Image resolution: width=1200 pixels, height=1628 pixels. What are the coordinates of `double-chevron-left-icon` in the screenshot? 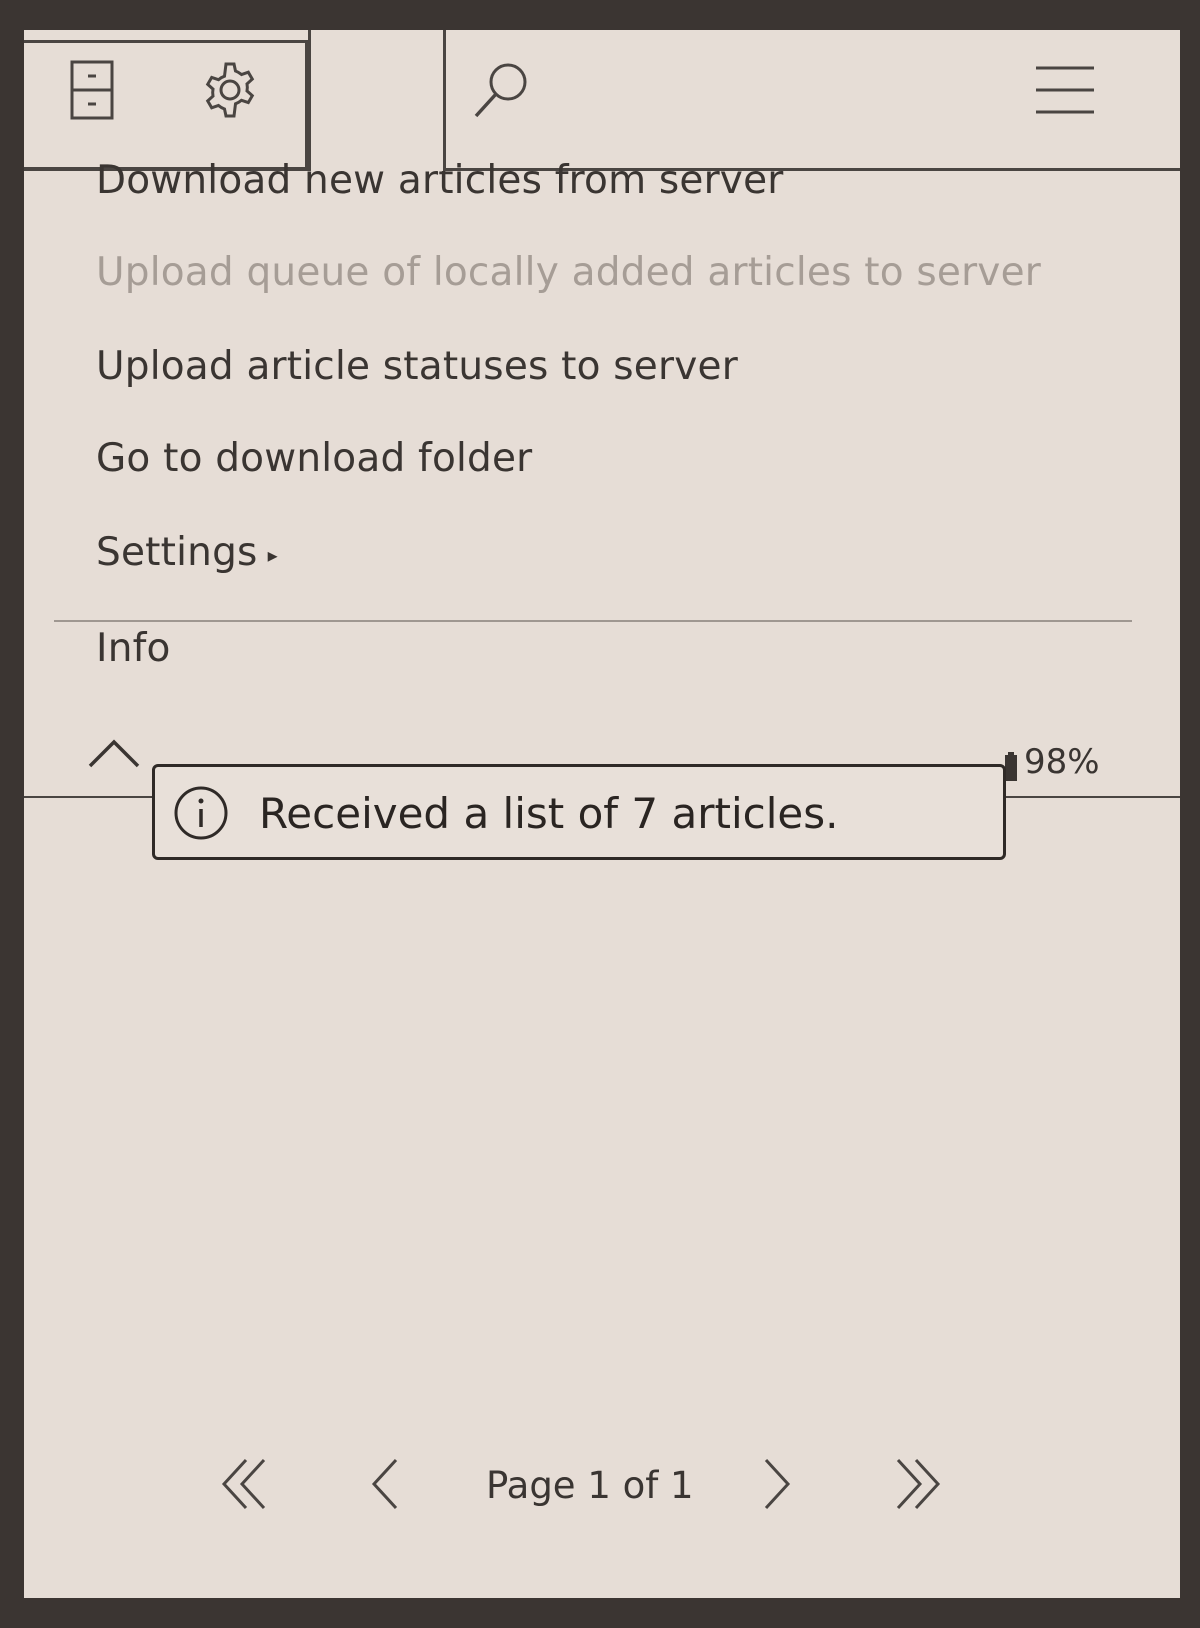 It's located at (243, 1484).